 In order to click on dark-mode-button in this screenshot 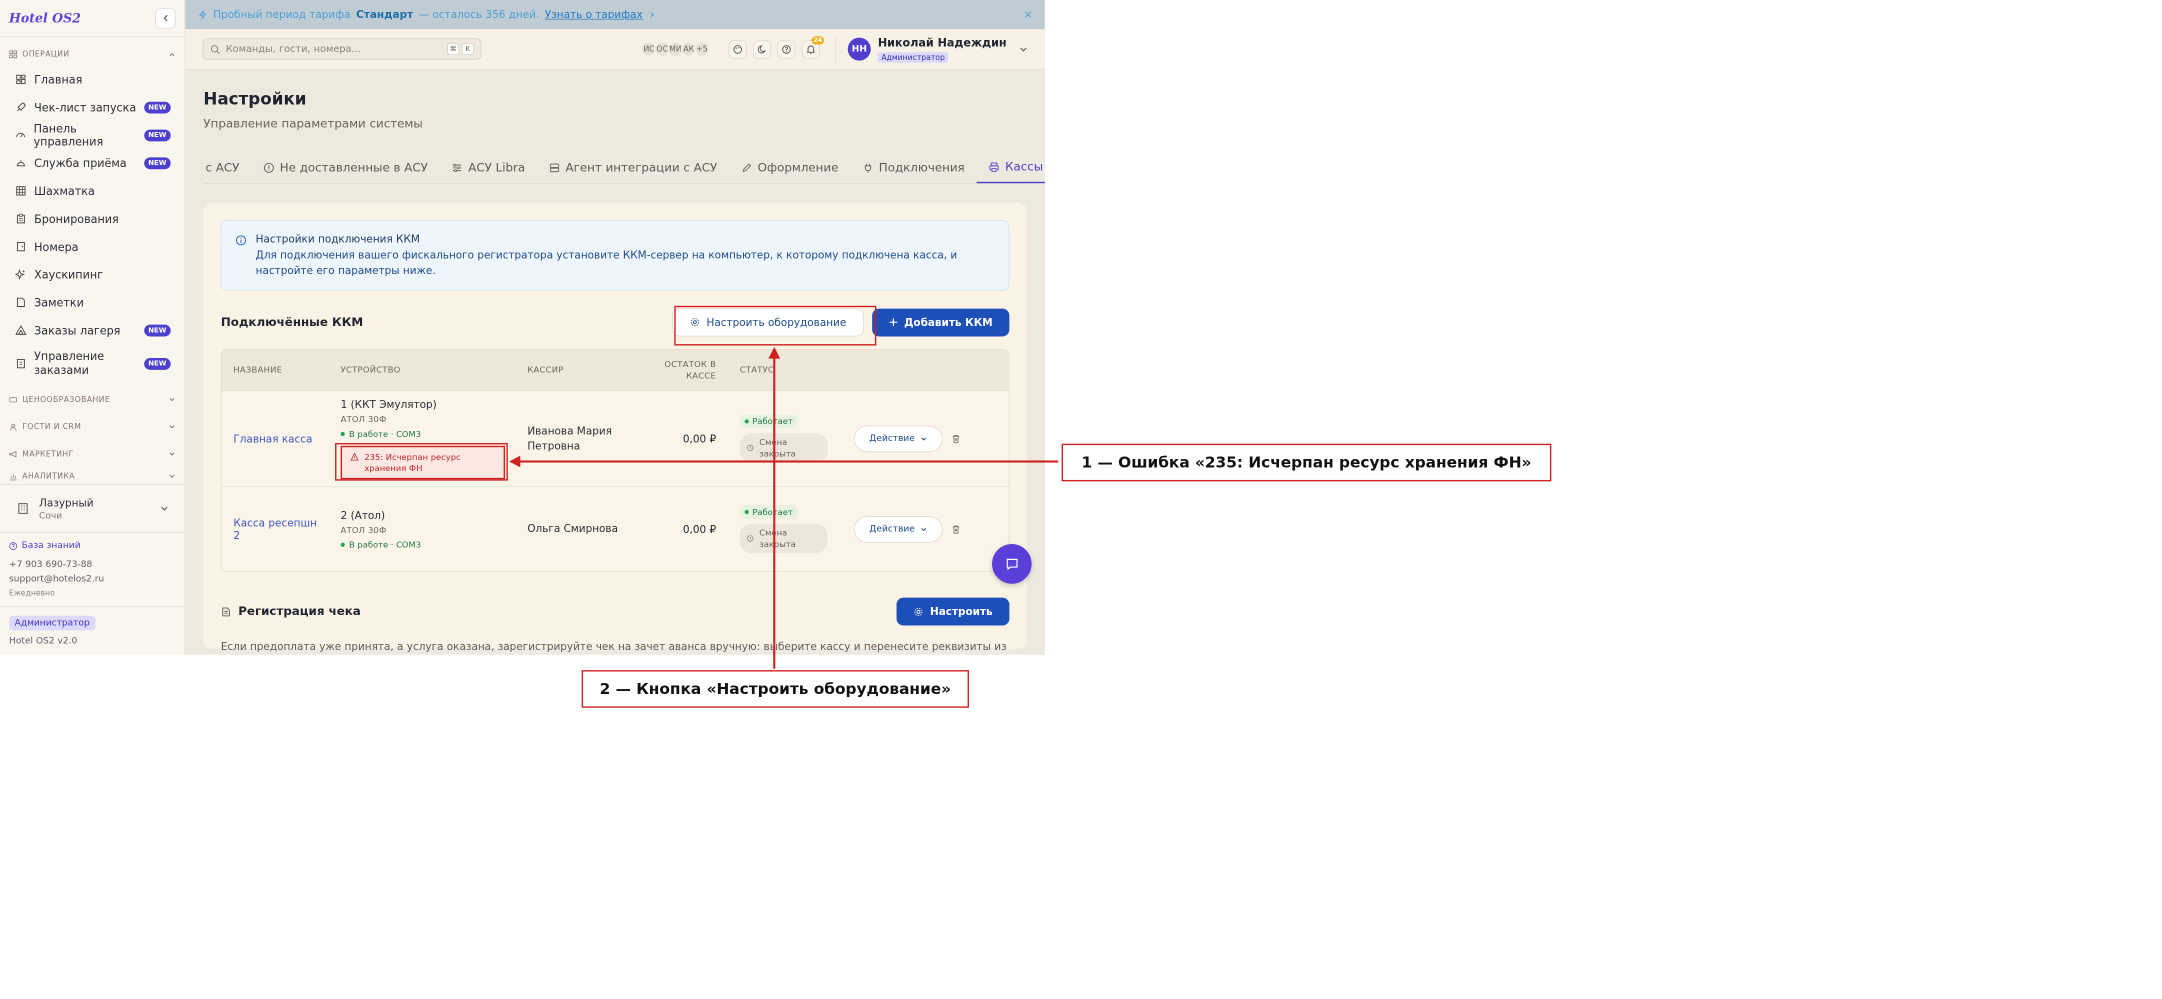, I will do `click(762, 49)`.